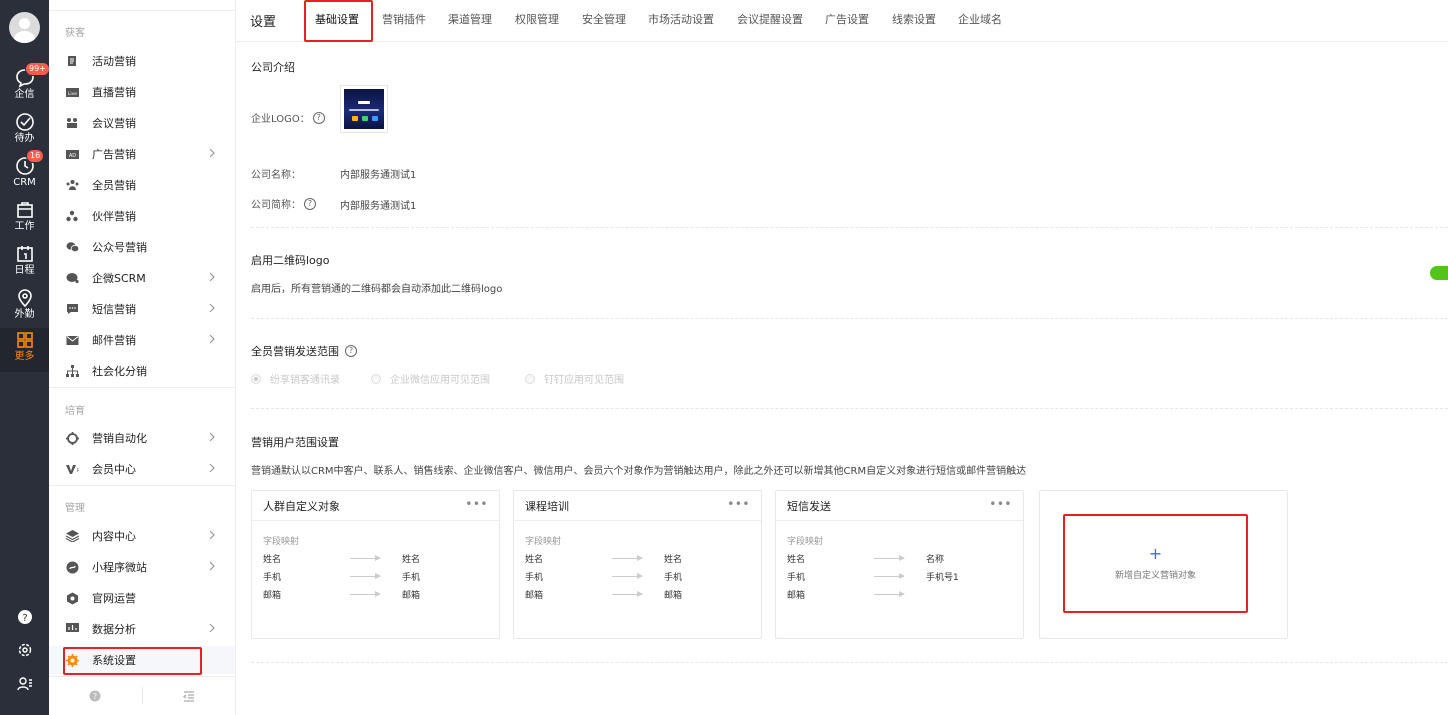  I want to click on mapping-row: 姓名 名称, so click(902, 559).